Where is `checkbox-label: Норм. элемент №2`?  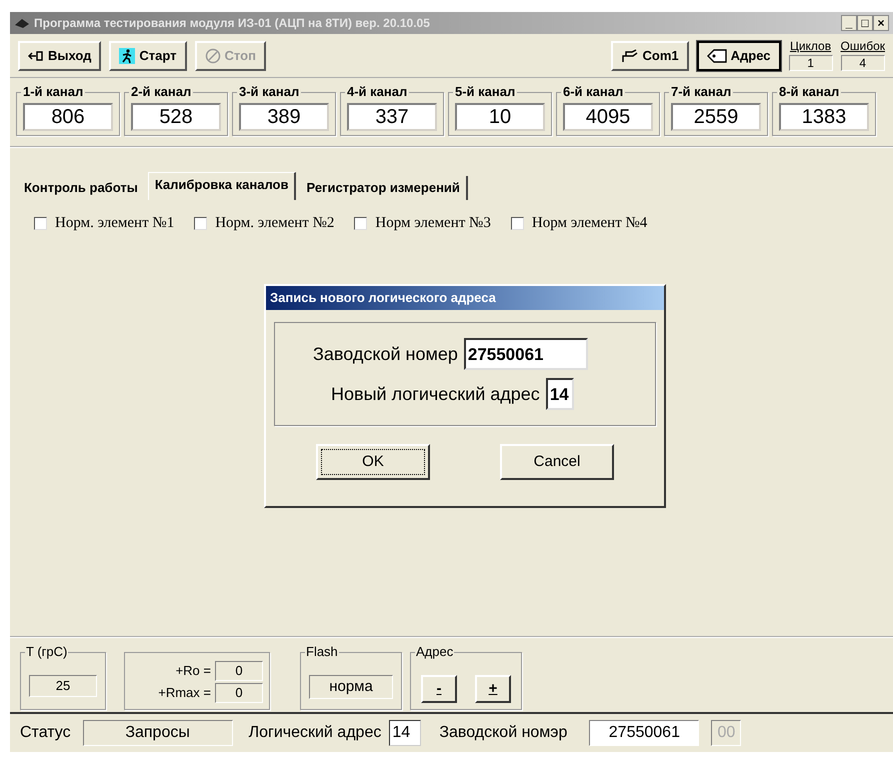 checkbox-label: Норм. элемент №2 is located at coordinates (274, 223).